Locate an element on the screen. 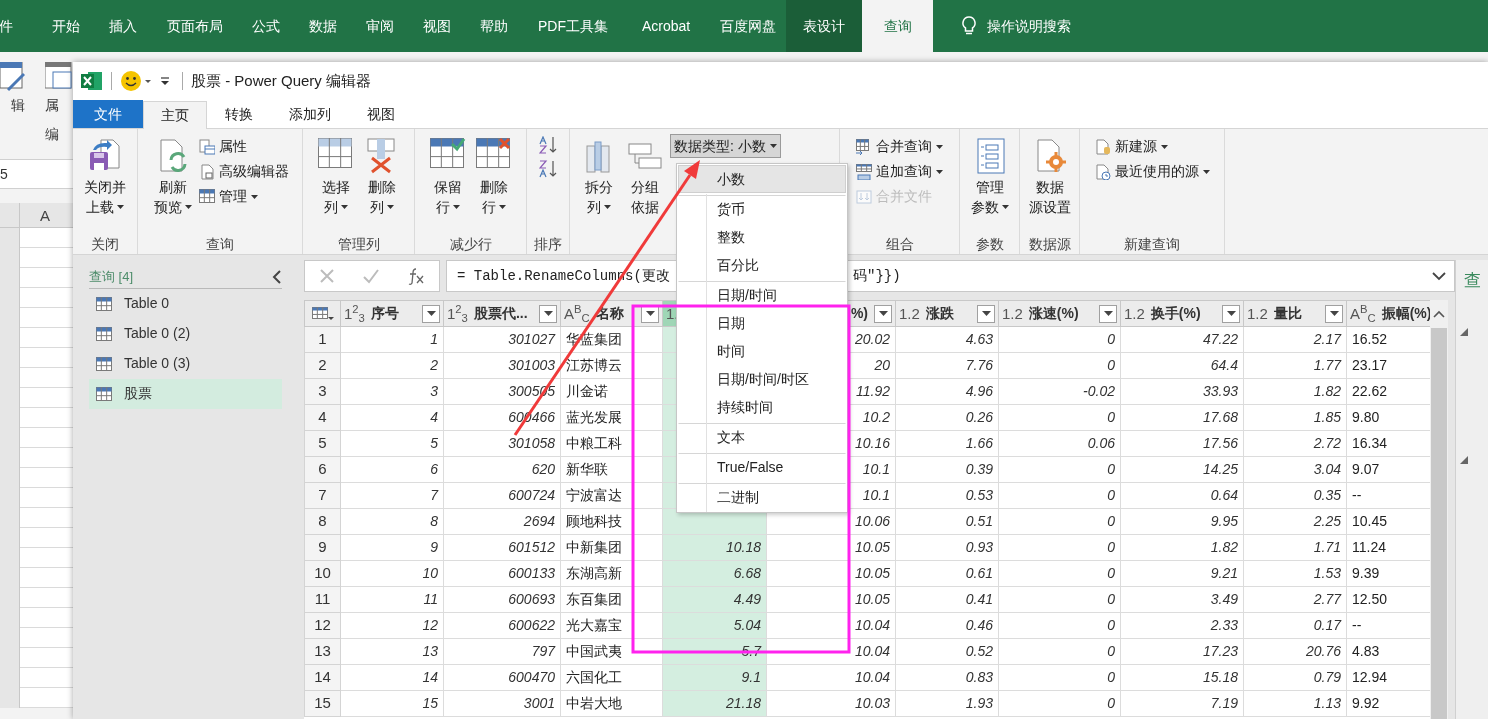 Image resolution: width=1488 pixels, height=719 pixels. expand-icon is located at coordinates (1439, 276).